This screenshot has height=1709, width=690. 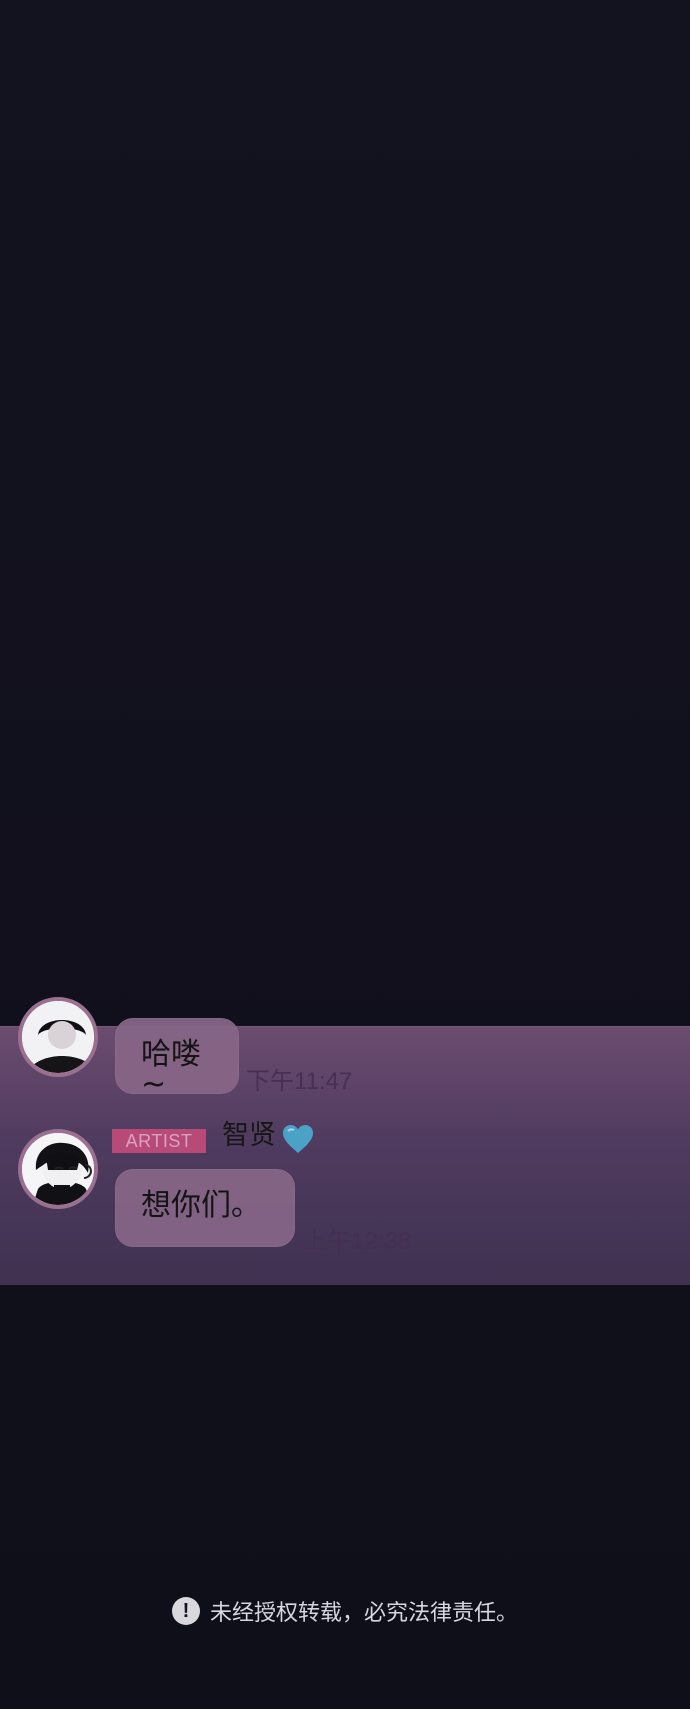 What do you see at coordinates (249, 1135) in the screenshot?
I see `sender-name: 智贤` at bounding box center [249, 1135].